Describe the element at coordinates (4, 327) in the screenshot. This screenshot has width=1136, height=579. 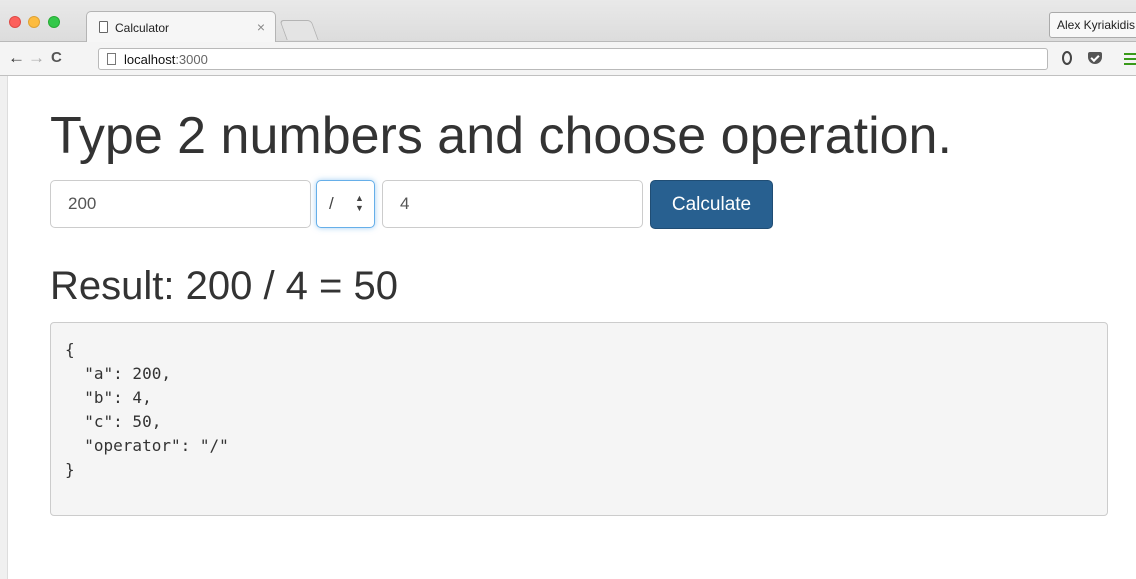
I see `window-edge` at that location.